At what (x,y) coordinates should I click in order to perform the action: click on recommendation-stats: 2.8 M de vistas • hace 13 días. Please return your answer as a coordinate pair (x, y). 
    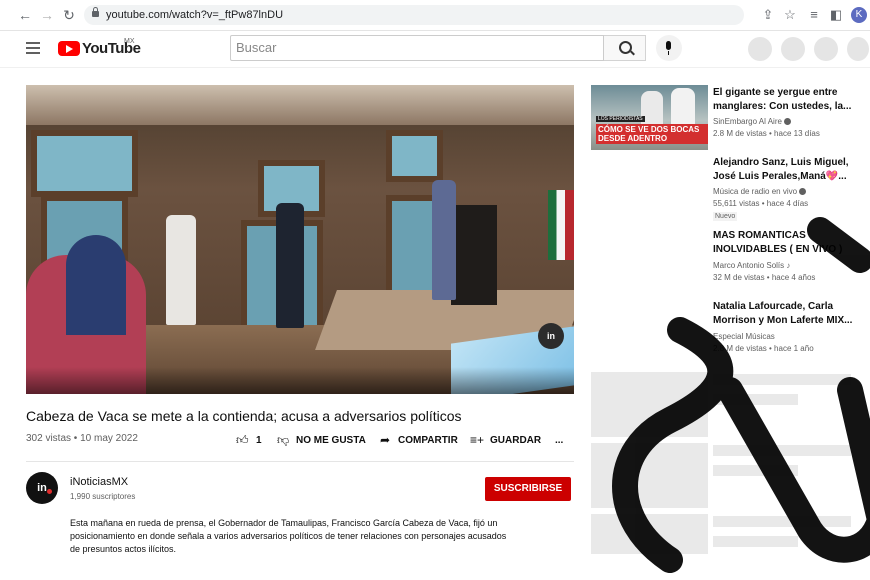
    Looking at the image, I should click on (766, 133).